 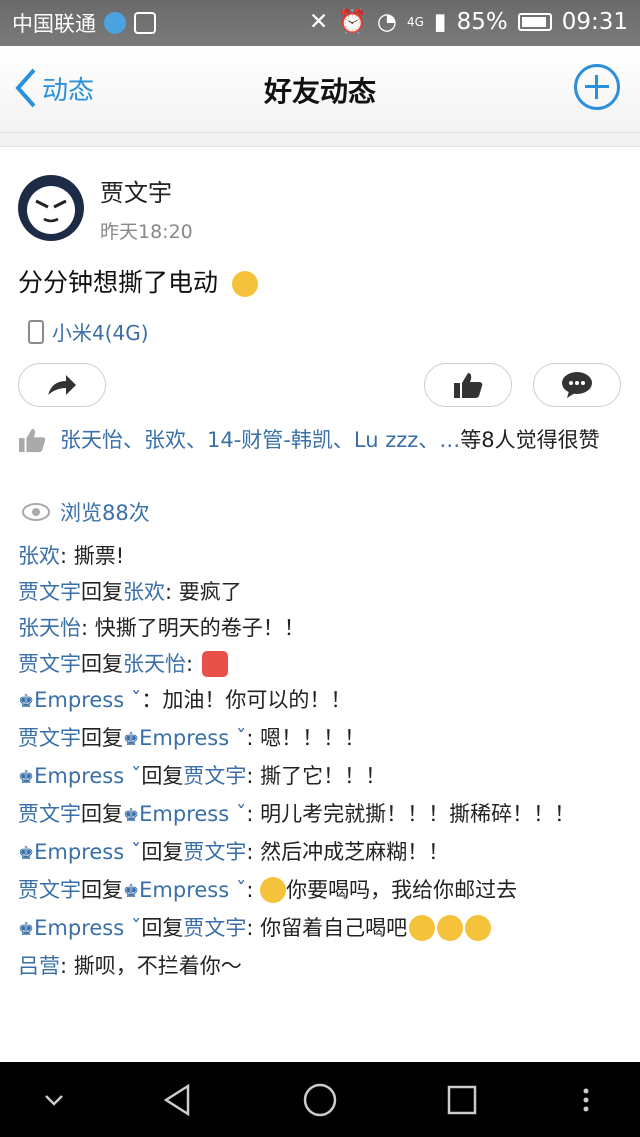 I want to click on gift-emoji-icon, so click(x=214, y=664).